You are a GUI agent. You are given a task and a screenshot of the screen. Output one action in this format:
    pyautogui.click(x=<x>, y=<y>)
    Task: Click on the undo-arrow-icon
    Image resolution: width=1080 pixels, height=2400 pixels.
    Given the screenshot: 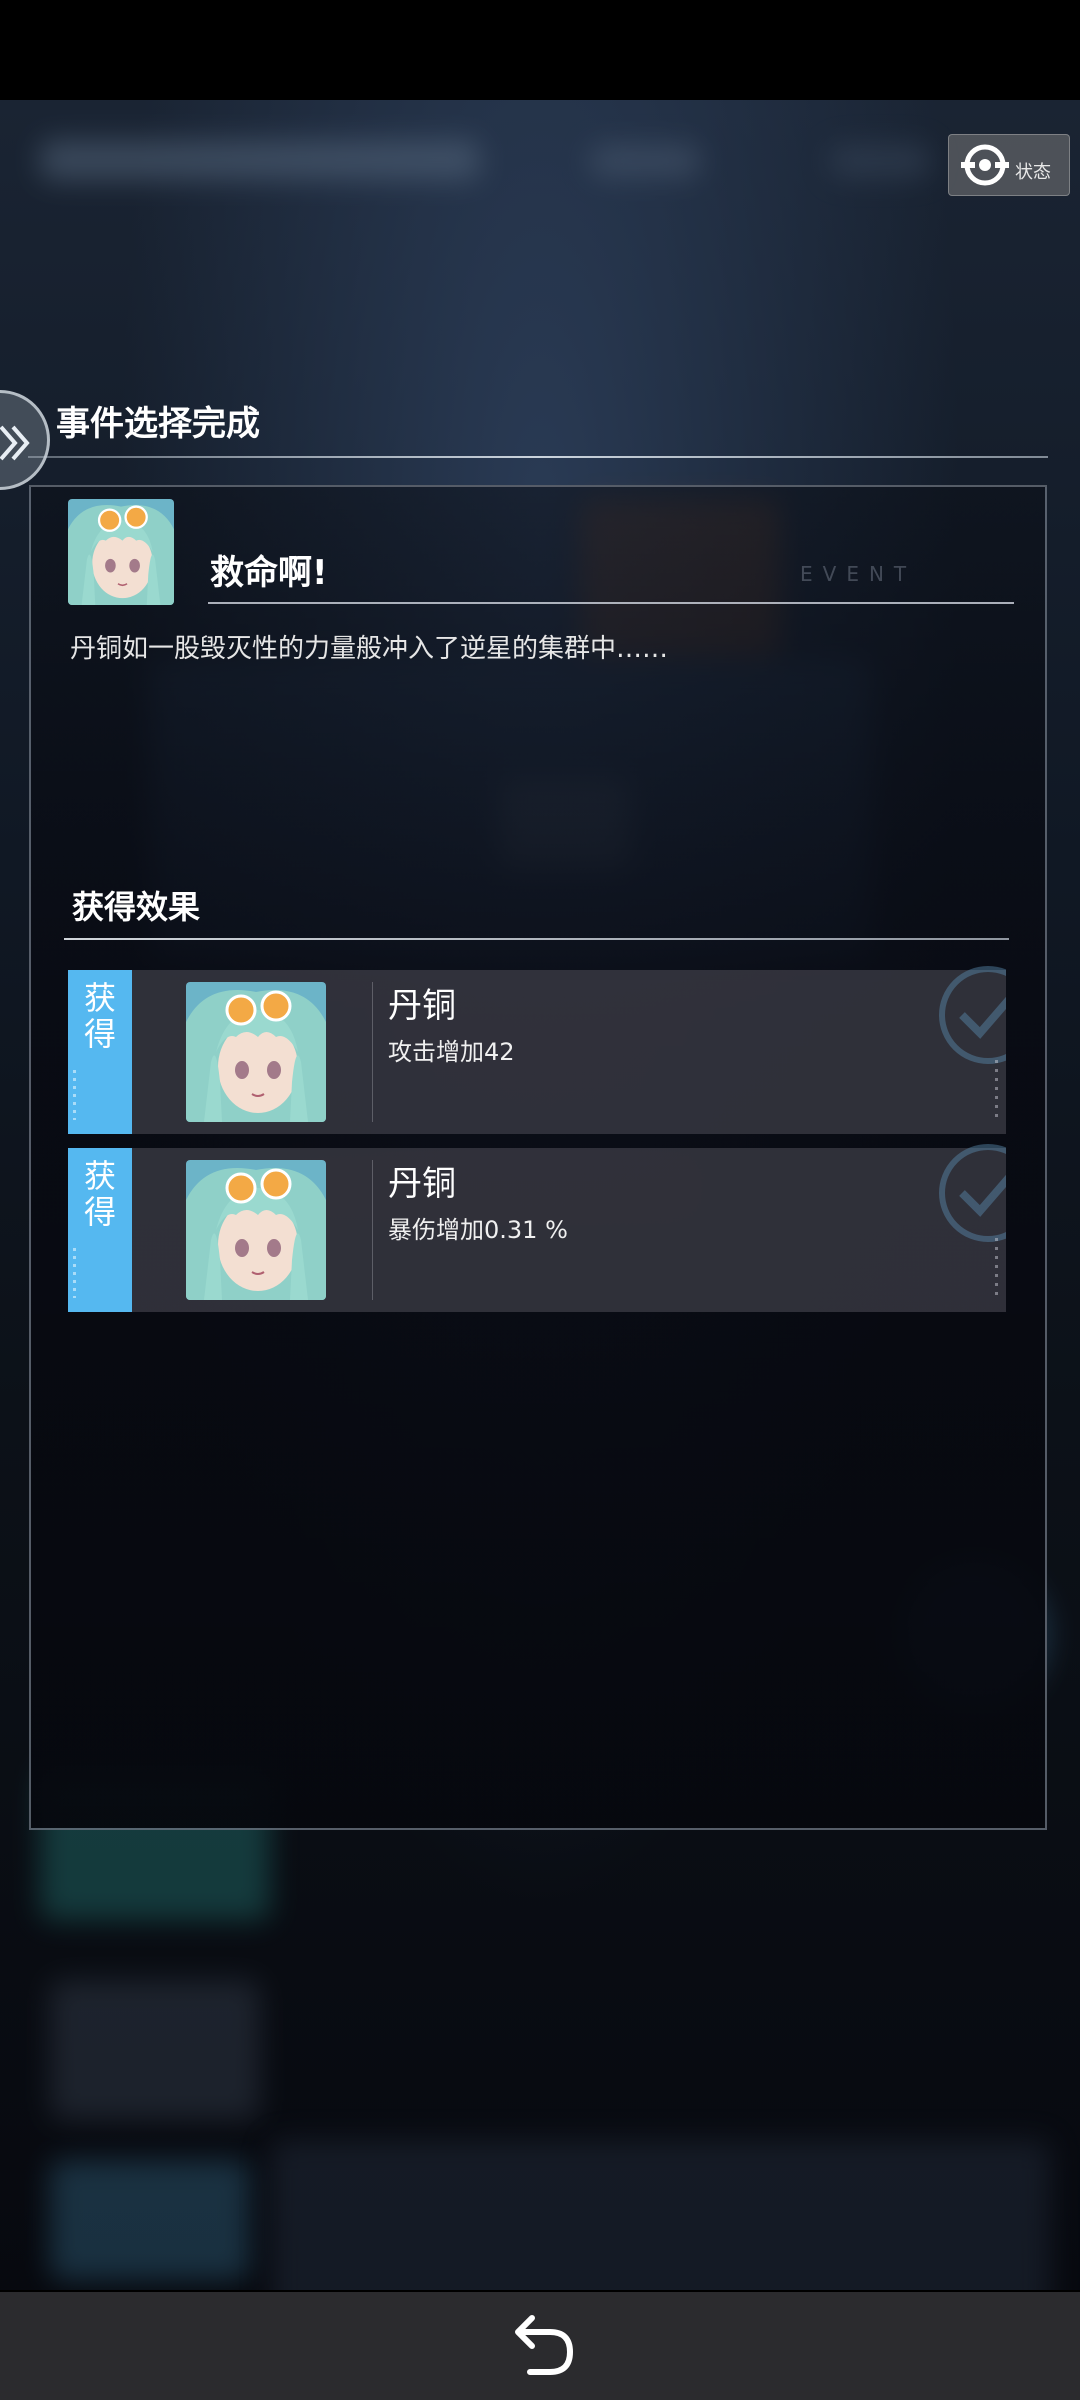 What is the action you would take?
    pyautogui.click(x=544, y=2345)
    